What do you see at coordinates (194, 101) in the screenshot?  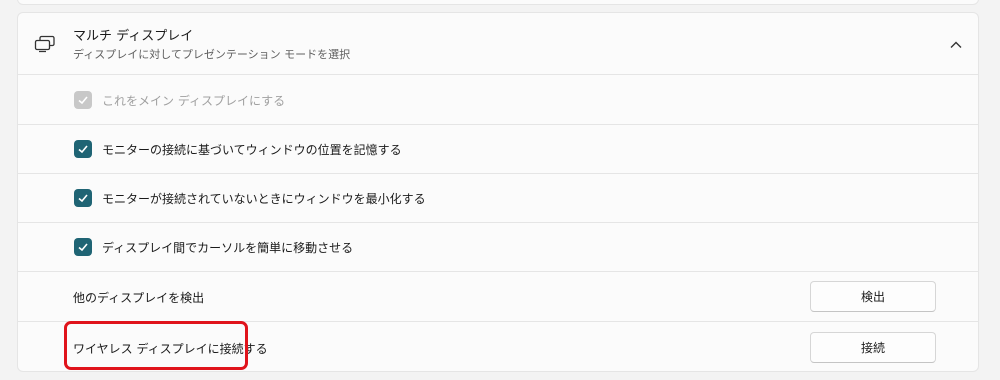 I see `checkbox-label: これをメイン ディスプレイにする` at bounding box center [194, 101].